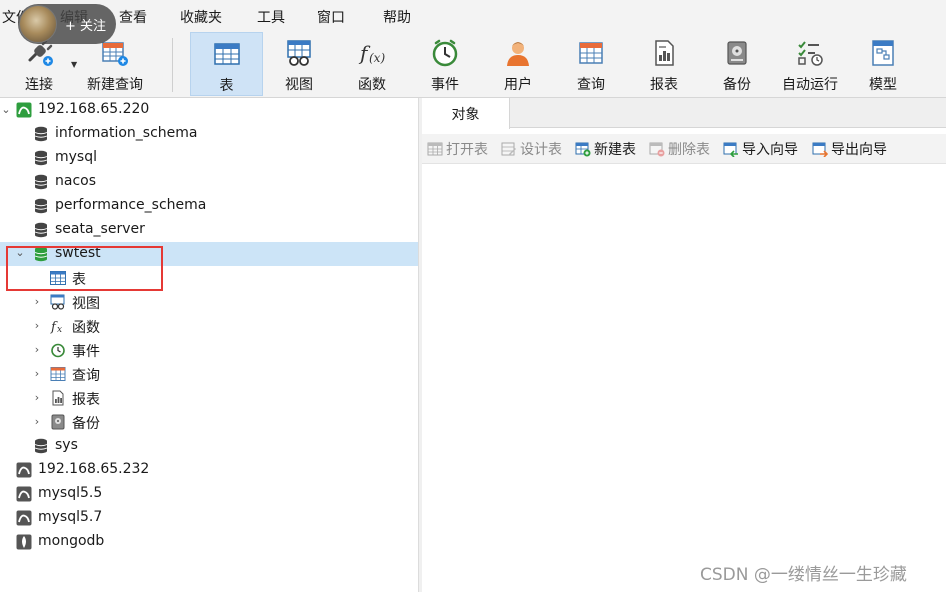  What do you see at coordinates (70, 493) in the screenshot?
I see `tree-item-label: mysql5.5` at bounding box center [70, 493].